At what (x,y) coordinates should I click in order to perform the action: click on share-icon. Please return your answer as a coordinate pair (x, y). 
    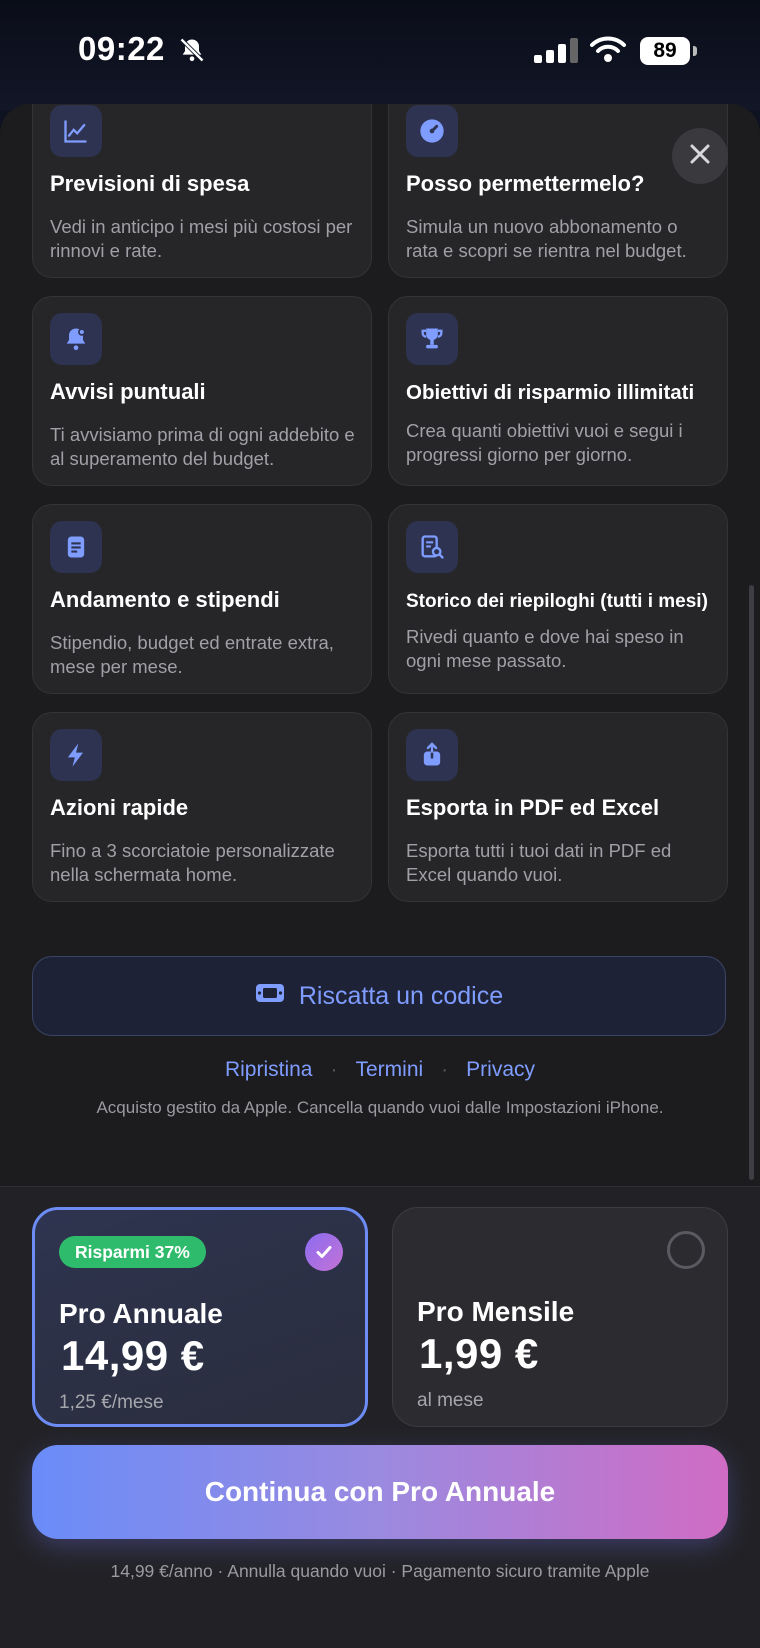
    Looking at the image, I should click on (432, 755).